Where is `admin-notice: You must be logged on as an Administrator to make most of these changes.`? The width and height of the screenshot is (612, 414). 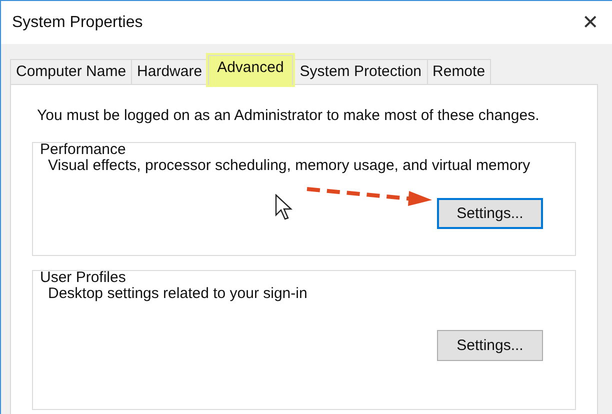 admin-notice: You must be logged on as an Administrator to make most of these changes. is located at coordinates (288, 116).